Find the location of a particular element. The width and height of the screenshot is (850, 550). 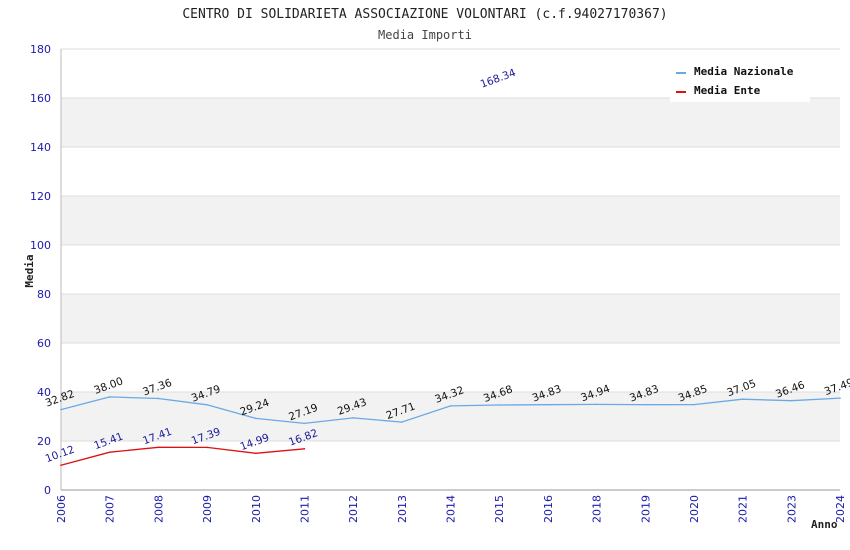

x-tick-label: 2007 is located at coordinates (110, 509).